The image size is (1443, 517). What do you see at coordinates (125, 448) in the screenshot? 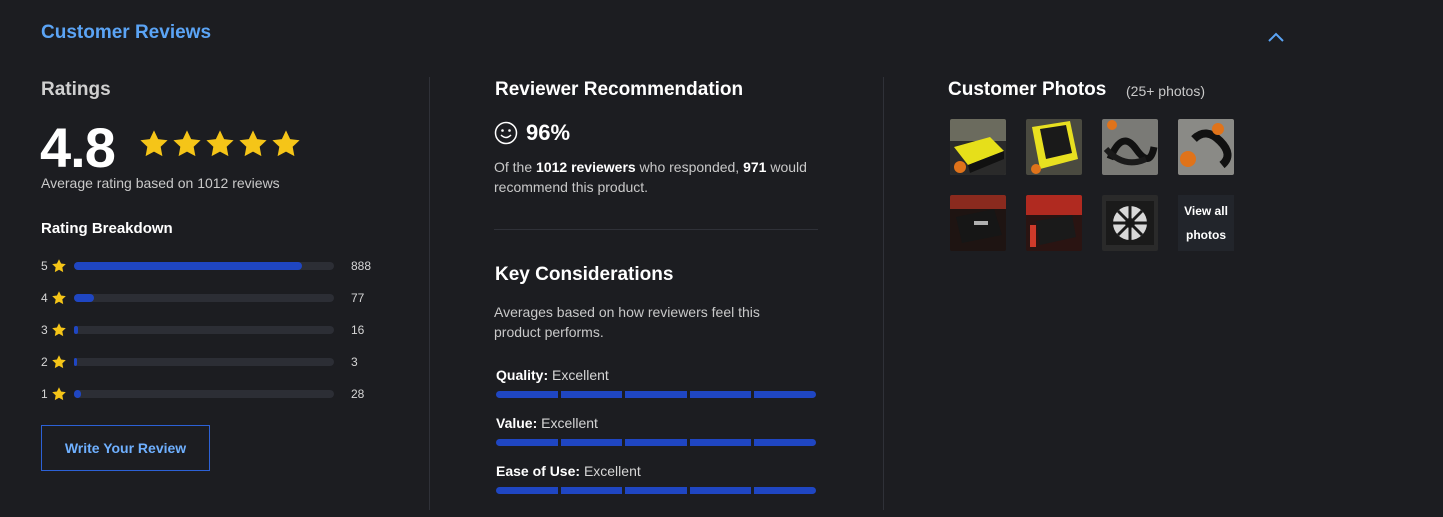
I see `write-review-button: Write Your Review` at bounding box center [125, 448].